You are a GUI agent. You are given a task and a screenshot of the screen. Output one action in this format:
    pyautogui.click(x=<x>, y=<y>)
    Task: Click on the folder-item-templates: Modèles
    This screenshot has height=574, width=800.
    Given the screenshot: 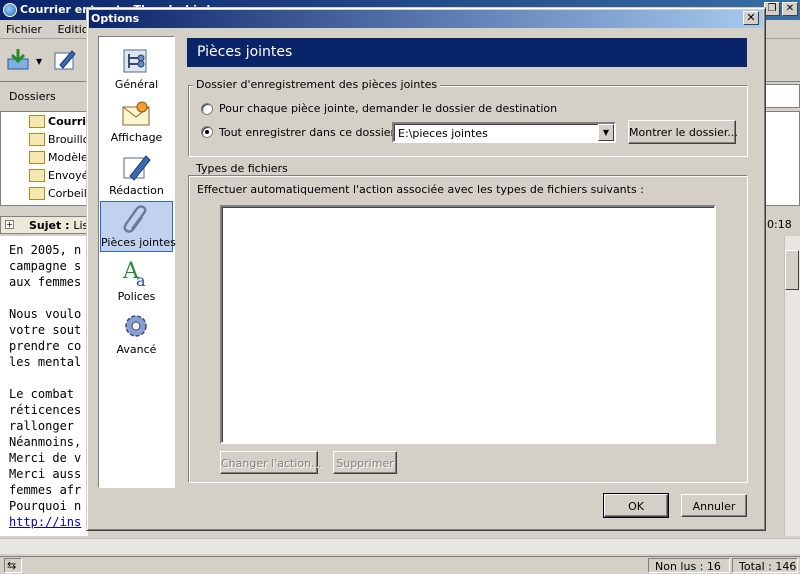 What is the action you would take?
    pyautogui.click(x=58, y=159)
    